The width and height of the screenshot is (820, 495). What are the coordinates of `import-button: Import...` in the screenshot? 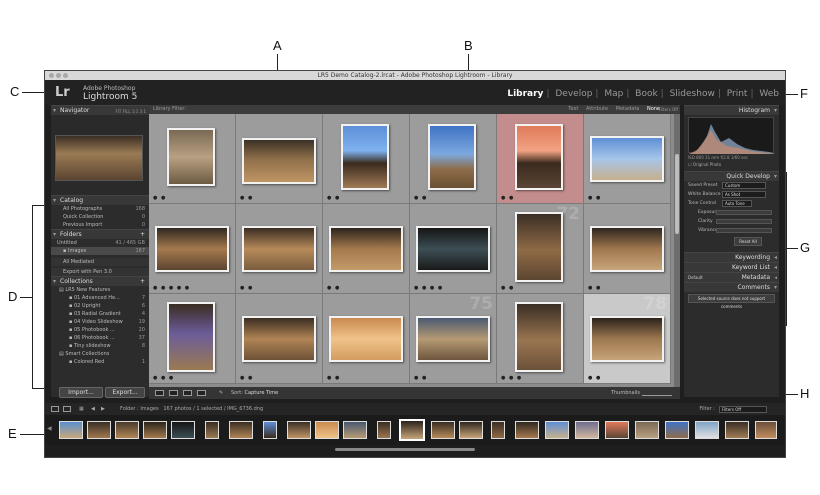 It's located at (81, 392).